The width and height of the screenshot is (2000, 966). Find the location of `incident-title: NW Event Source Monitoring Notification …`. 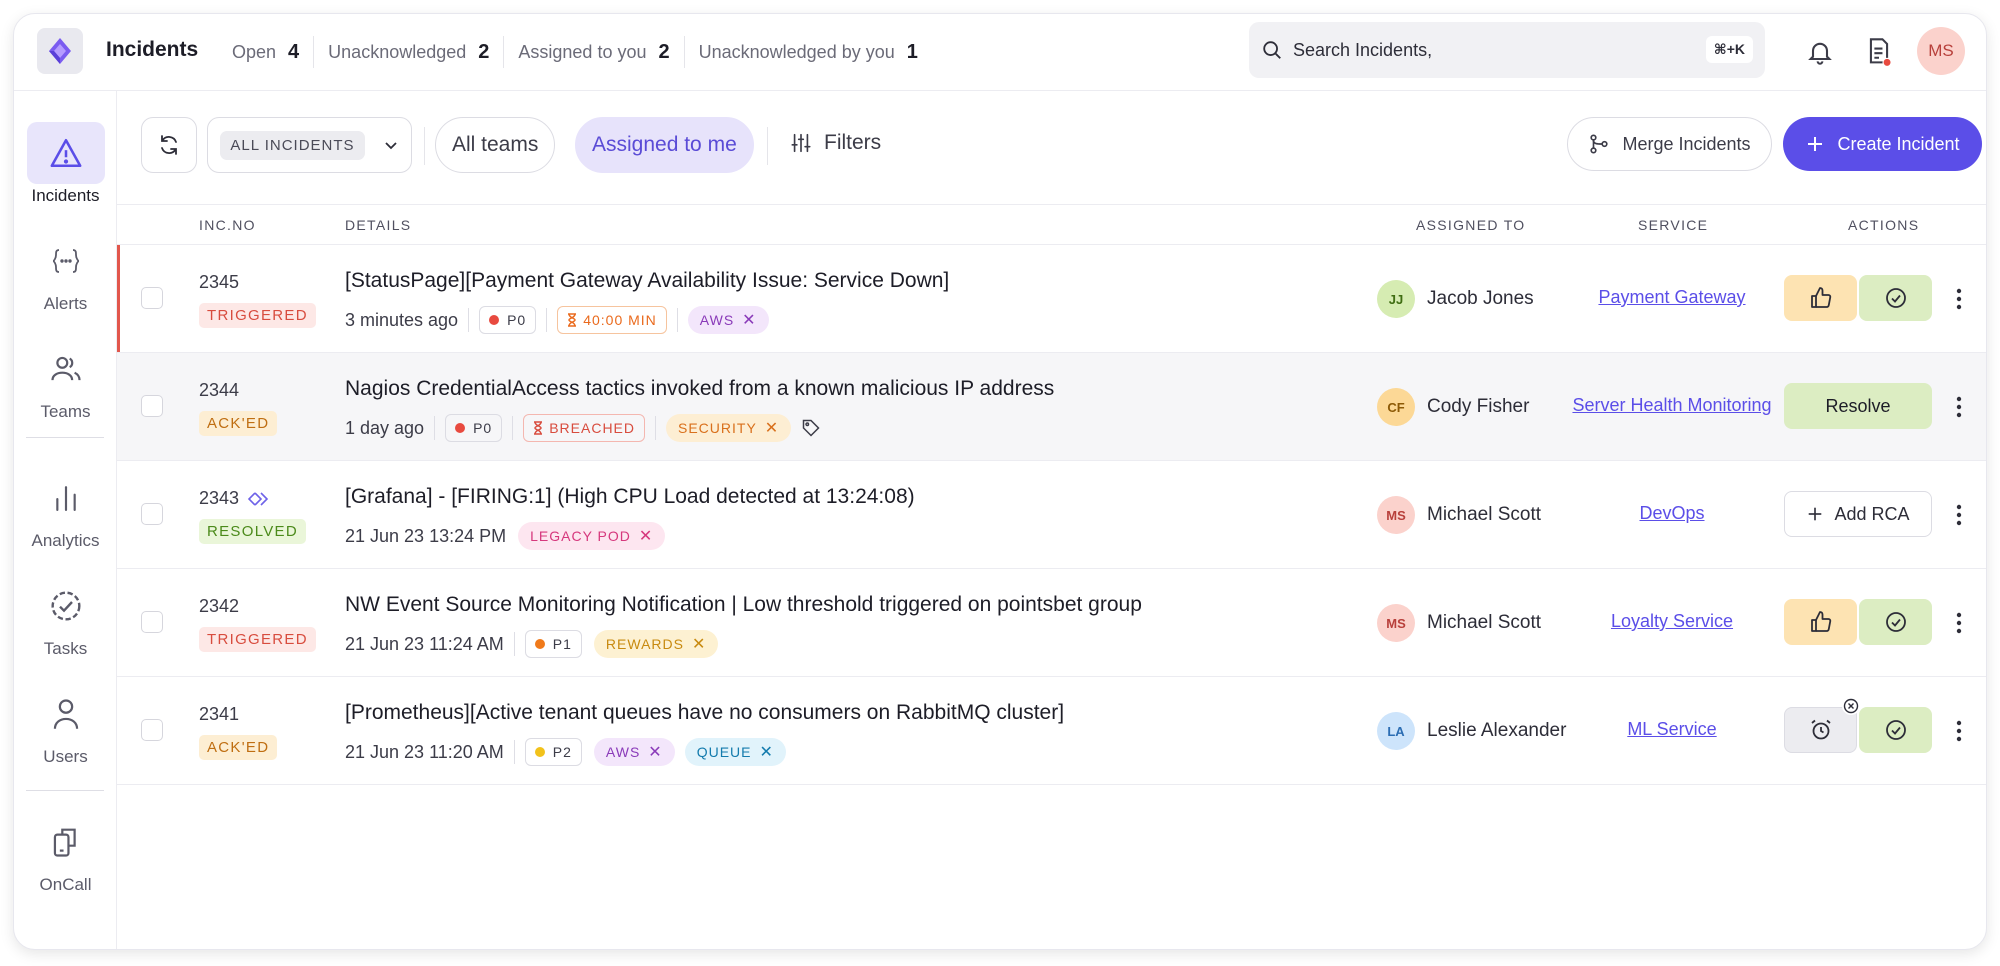

incident-title: NW Event Source Monitoring Notification … is located at coordinates (743, 605).